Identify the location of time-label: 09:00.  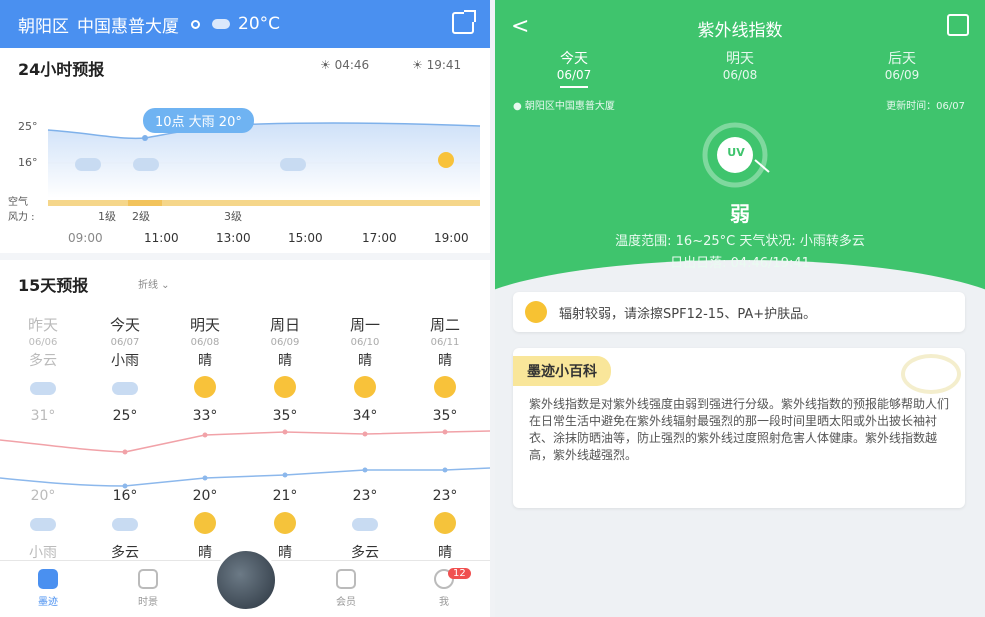
(85, 238).